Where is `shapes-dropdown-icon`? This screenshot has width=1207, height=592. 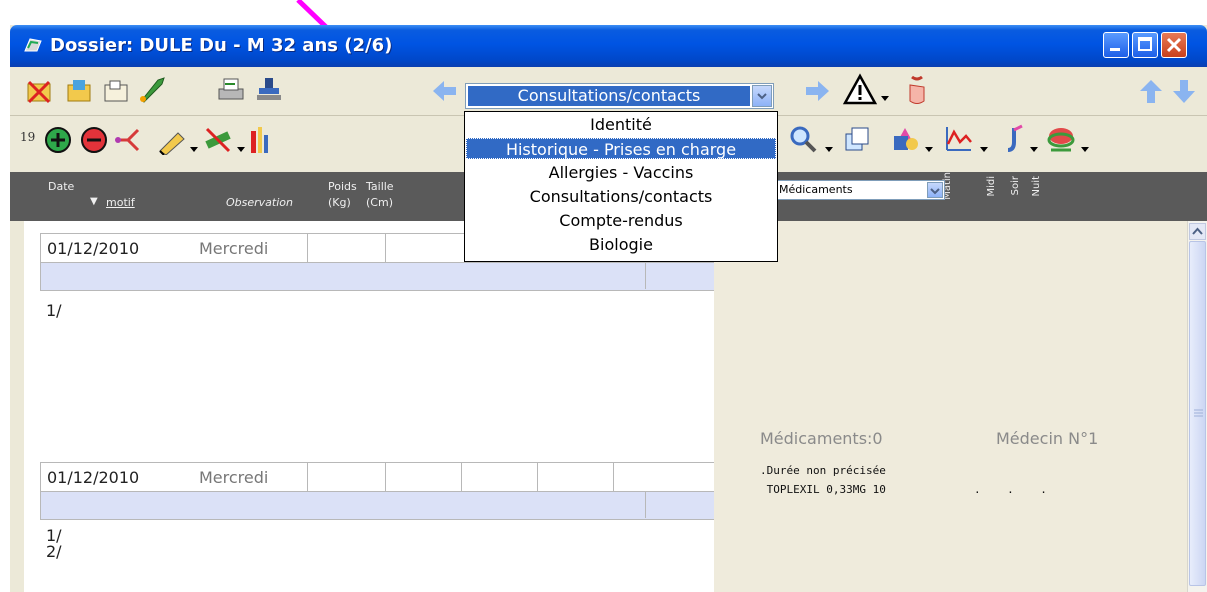 shapes-dropdown-icon is located at coordinates (929, 145).